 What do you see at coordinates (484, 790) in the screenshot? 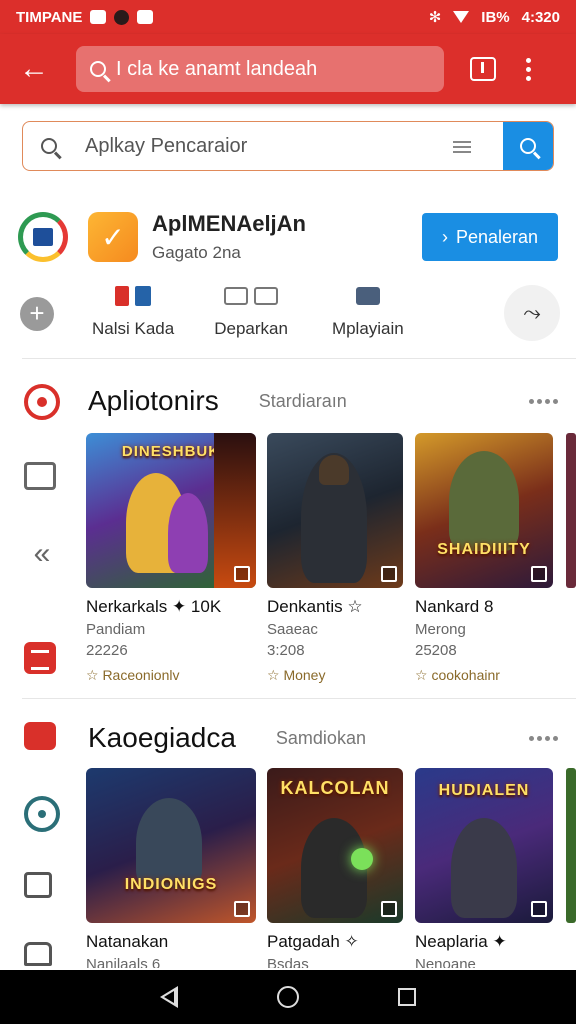
I see `art-title: HUDIALEN` at bounding box center [484, 790].